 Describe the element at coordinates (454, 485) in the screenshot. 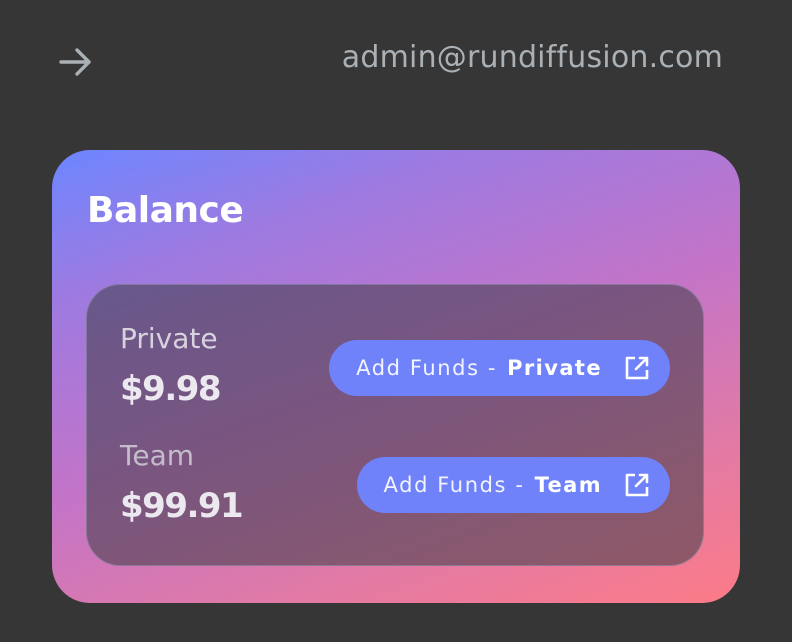

I see `add-funds-team-prefix: Add Funds -` at that location.